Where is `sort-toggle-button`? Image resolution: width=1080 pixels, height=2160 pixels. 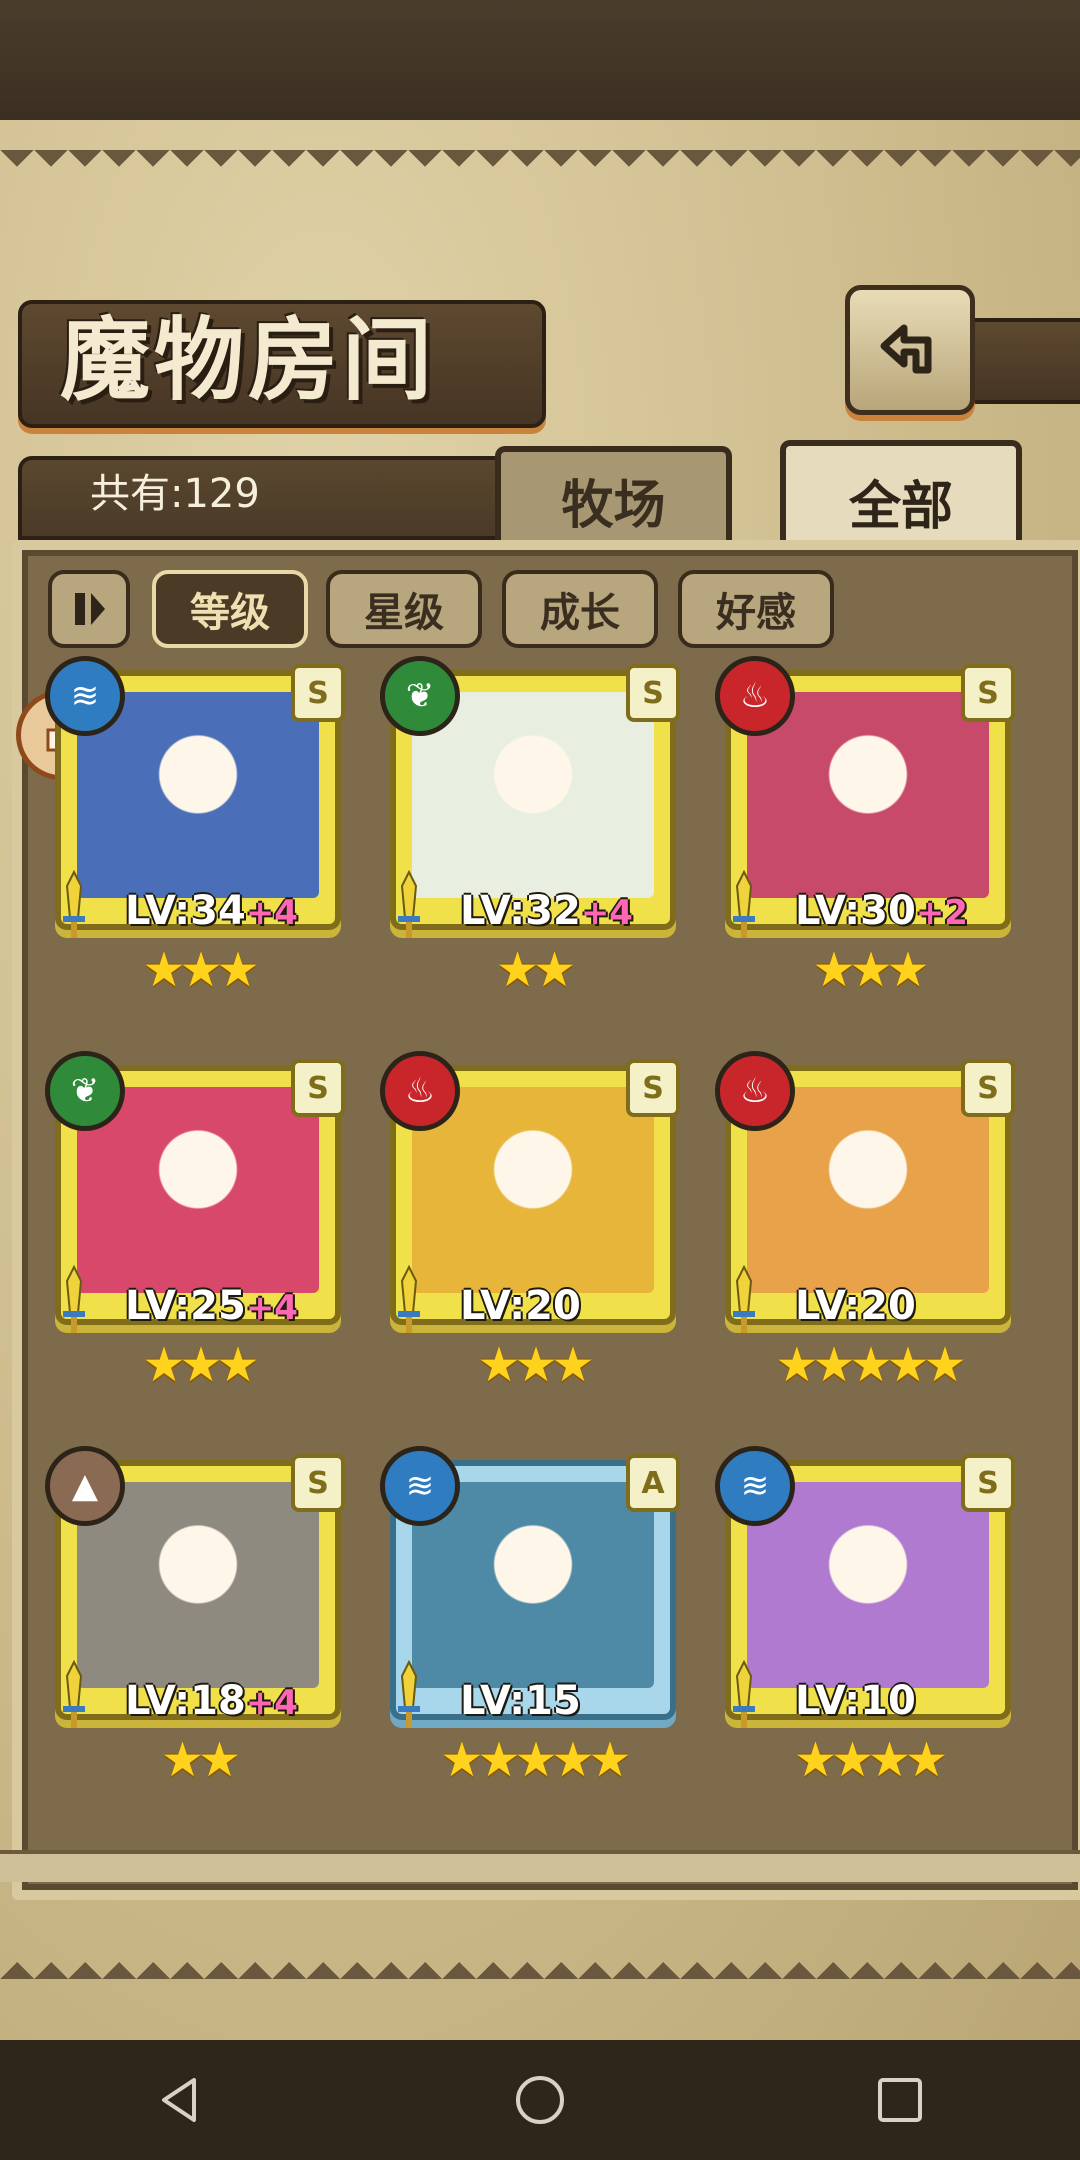 sort-toggle-button is located at coordinates (89, 609).